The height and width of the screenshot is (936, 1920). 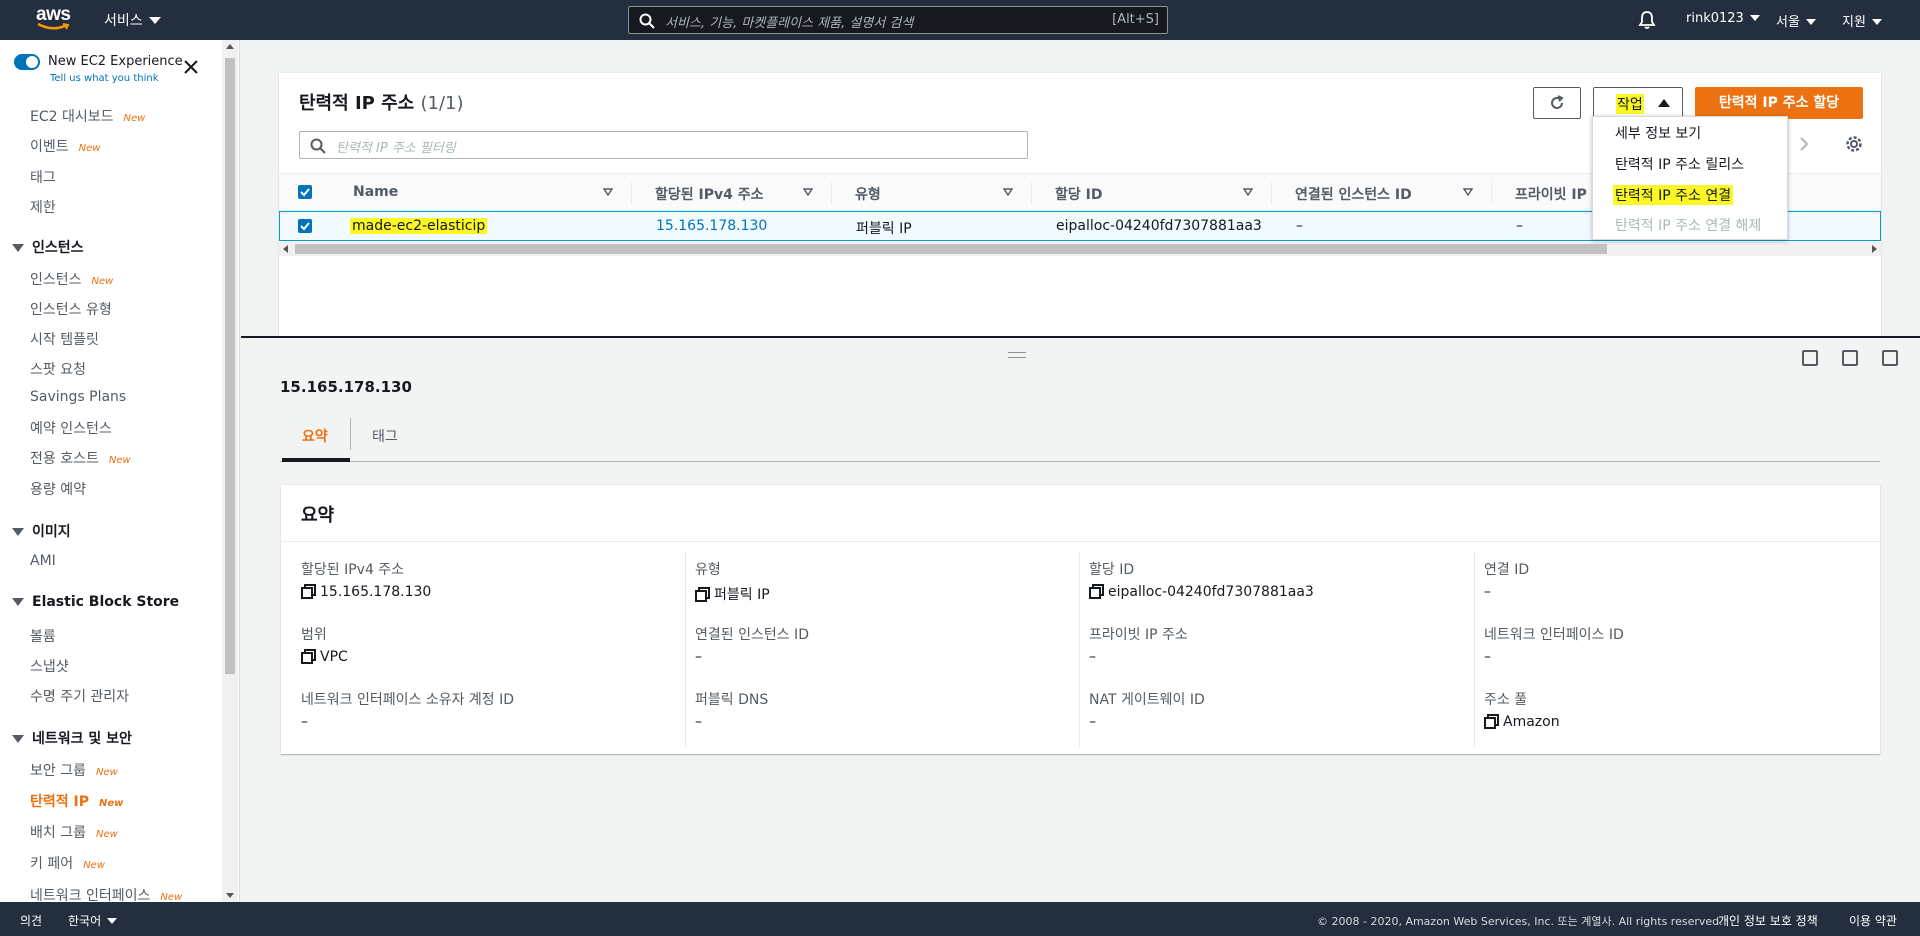 What do you see at coordinates (711, 226) in the screenshot?
I see `cell-ipv4-link: 15.165.178.130` at bounding box center [711, 226].